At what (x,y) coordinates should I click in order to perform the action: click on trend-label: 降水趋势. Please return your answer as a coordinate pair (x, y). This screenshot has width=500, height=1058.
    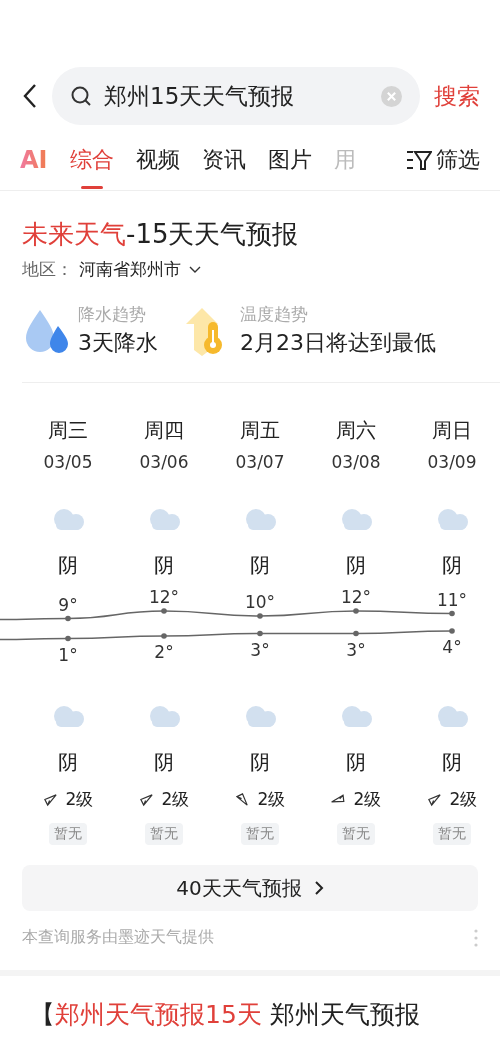
    Looking at the image, I should click on (112, 314).